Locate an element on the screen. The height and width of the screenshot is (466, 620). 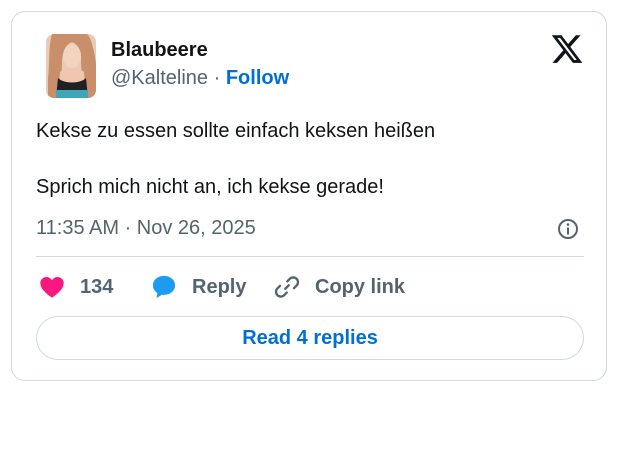
copy-link-button: Copy link is located at coordinates (339, 287).